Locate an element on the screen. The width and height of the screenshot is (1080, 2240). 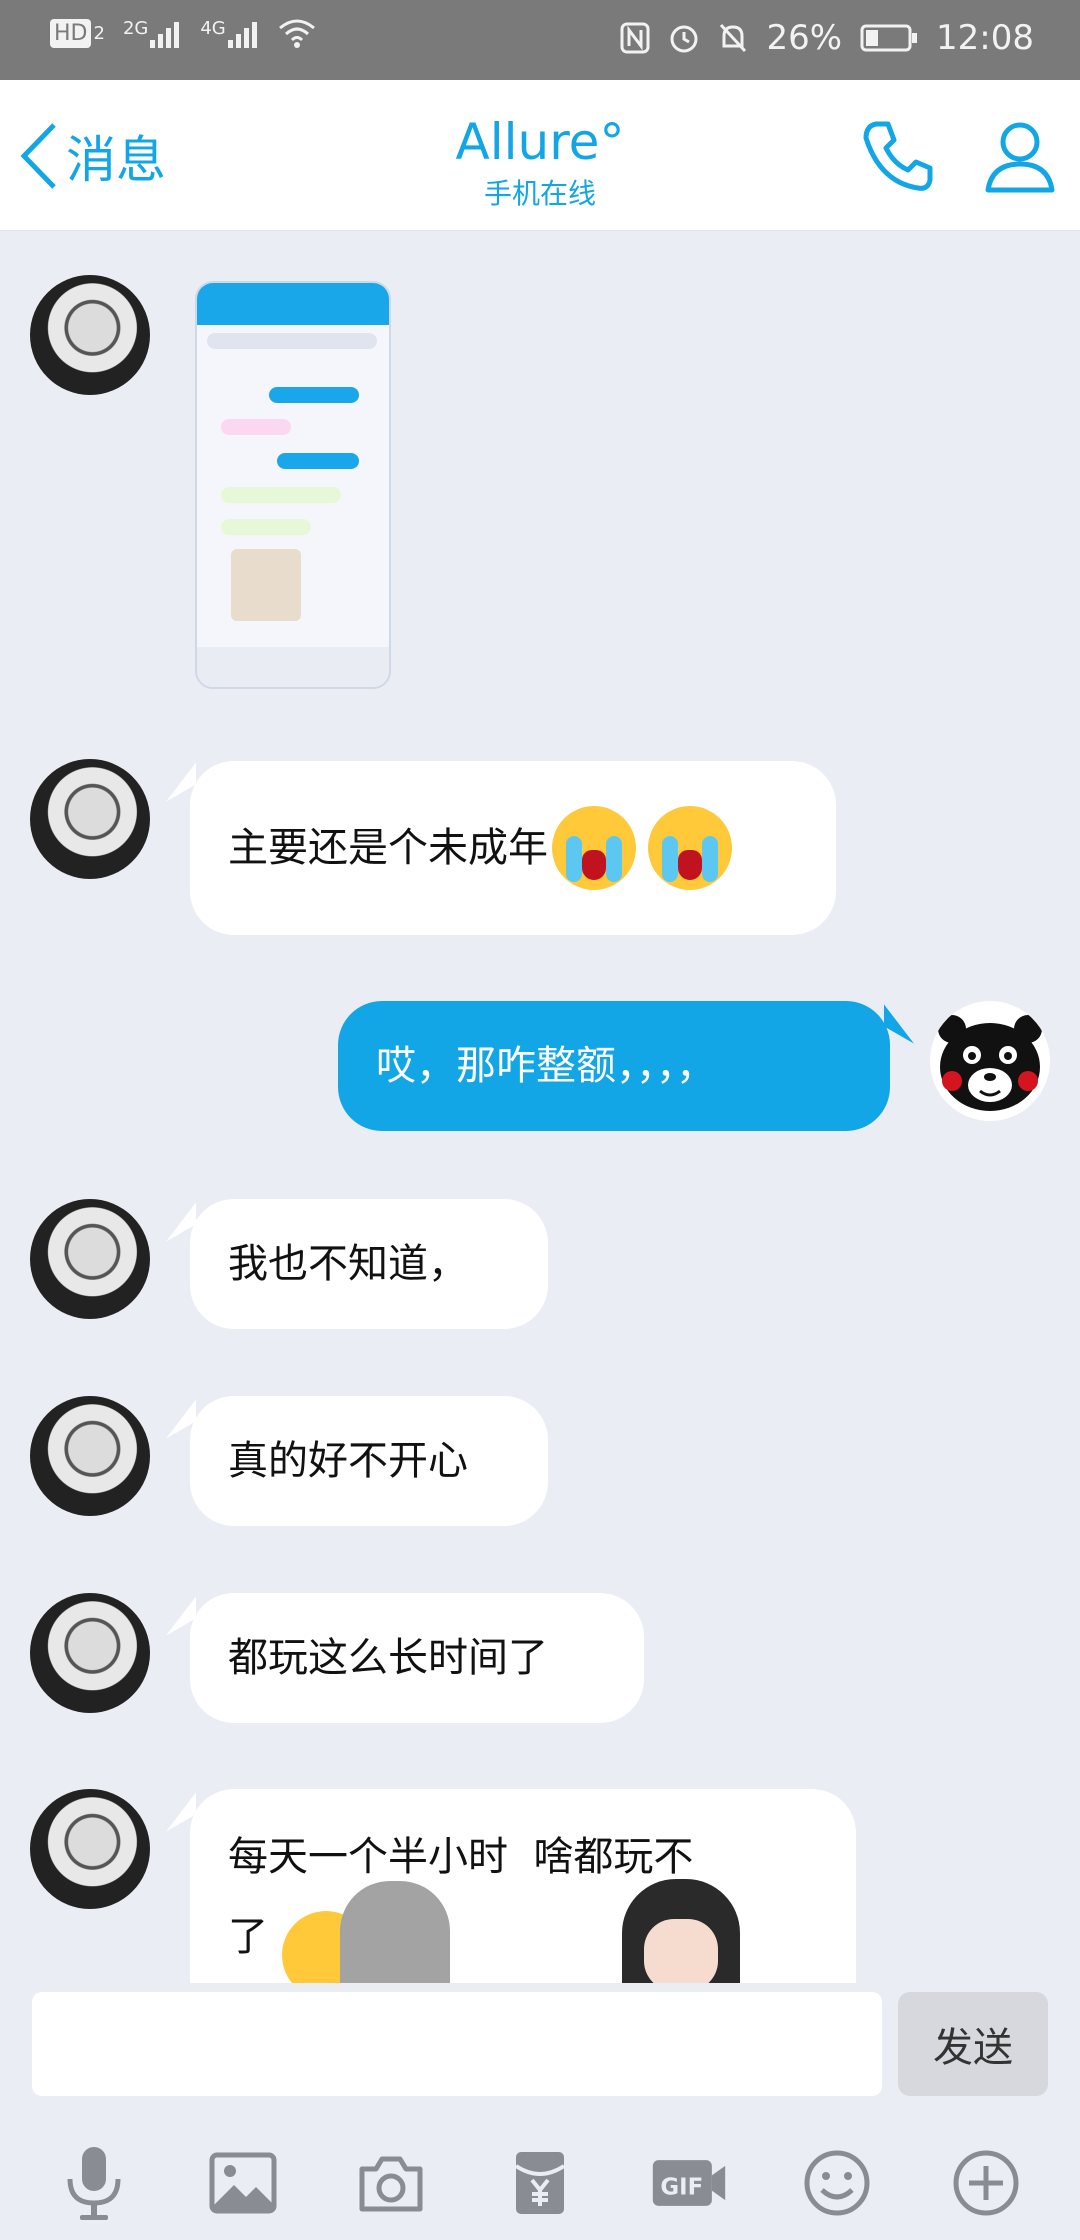
red-packet-icon is located at coordinates (540, 2183).